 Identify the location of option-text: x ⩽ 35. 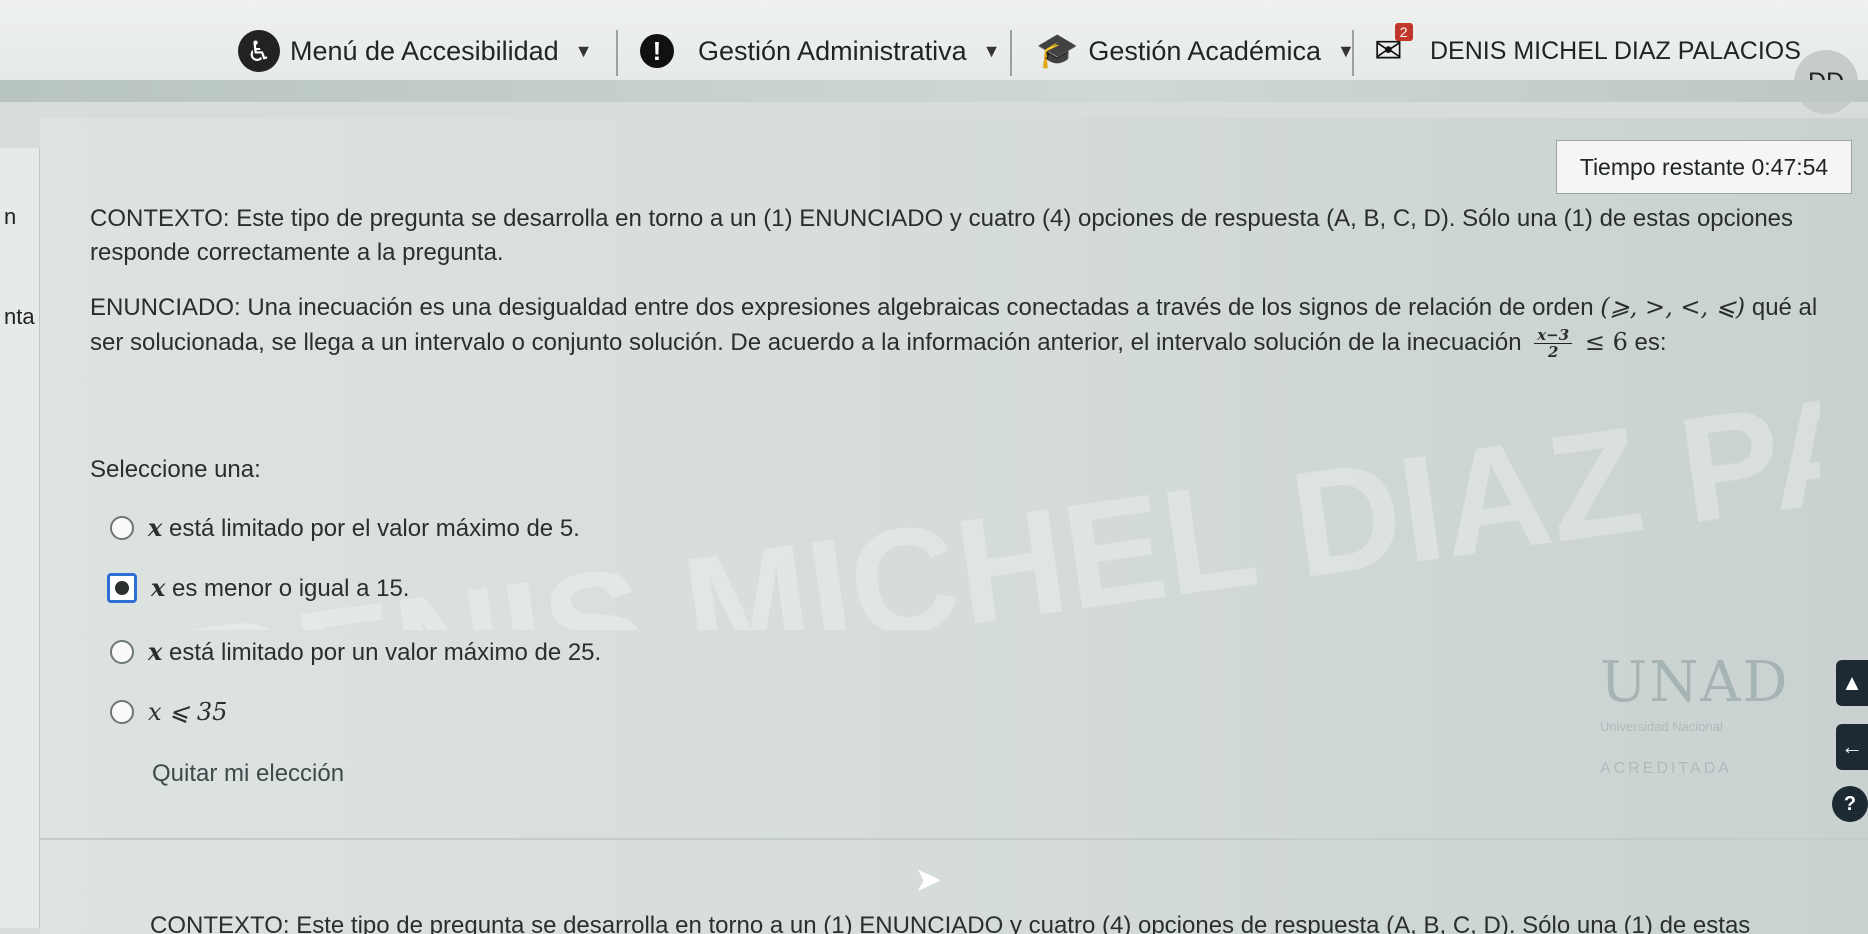
(188, 712).